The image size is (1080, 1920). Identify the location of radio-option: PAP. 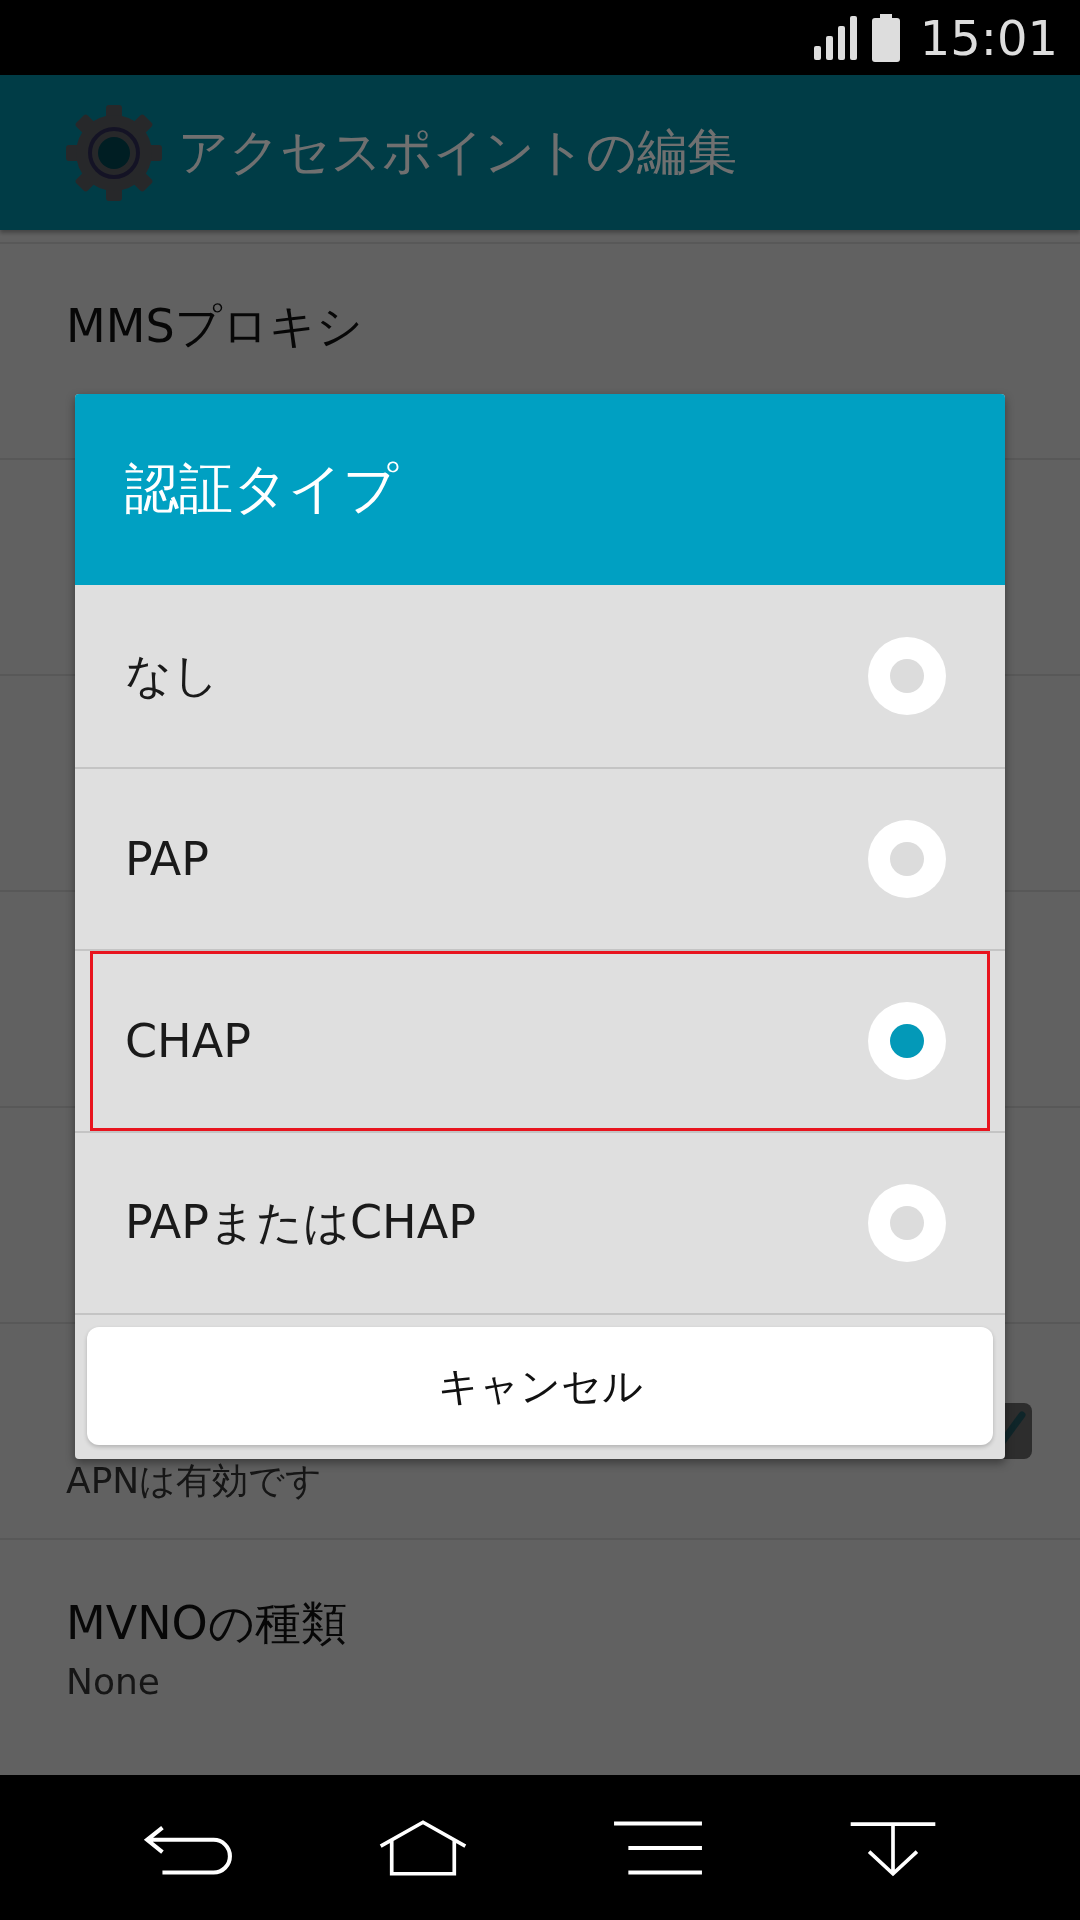
(540, 858).